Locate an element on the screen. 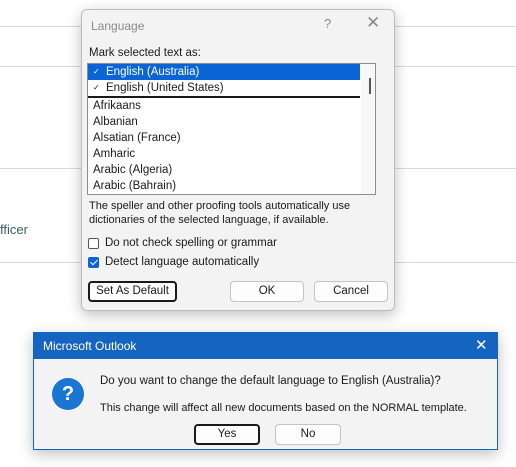 Image resolution: width=516 pixels, height=467 pixels. list-item: ✓ English (United States) is located at coordinates (224, 89).